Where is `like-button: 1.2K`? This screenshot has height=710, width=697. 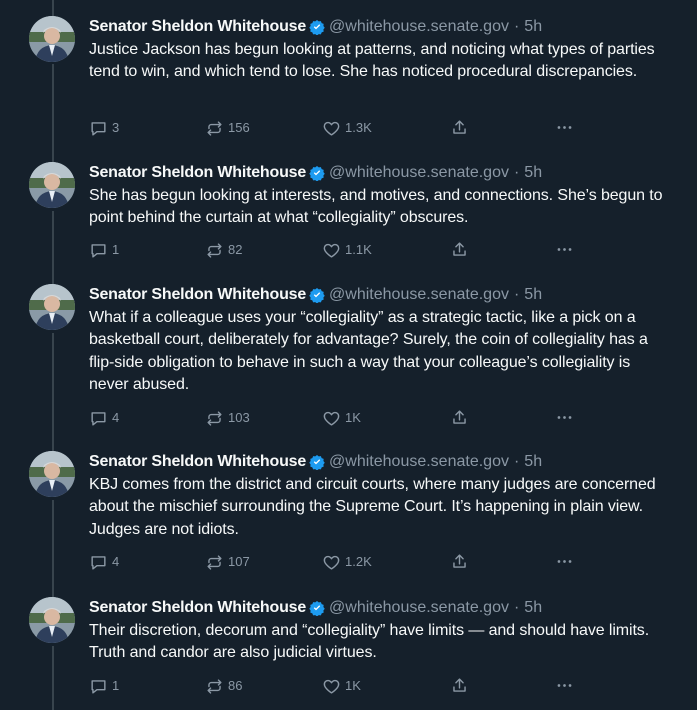 like-button: 1.2K is located at coordinates (347, 562).